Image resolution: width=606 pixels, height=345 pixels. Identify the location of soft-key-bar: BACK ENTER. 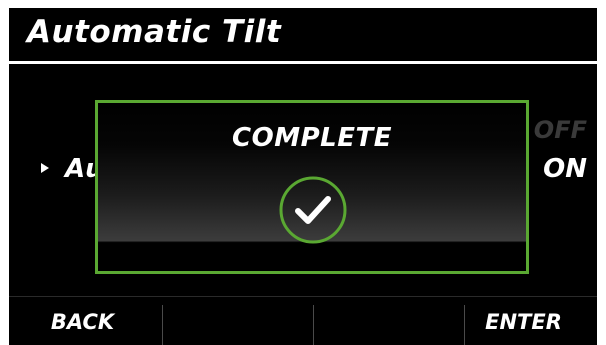
(303, 320).